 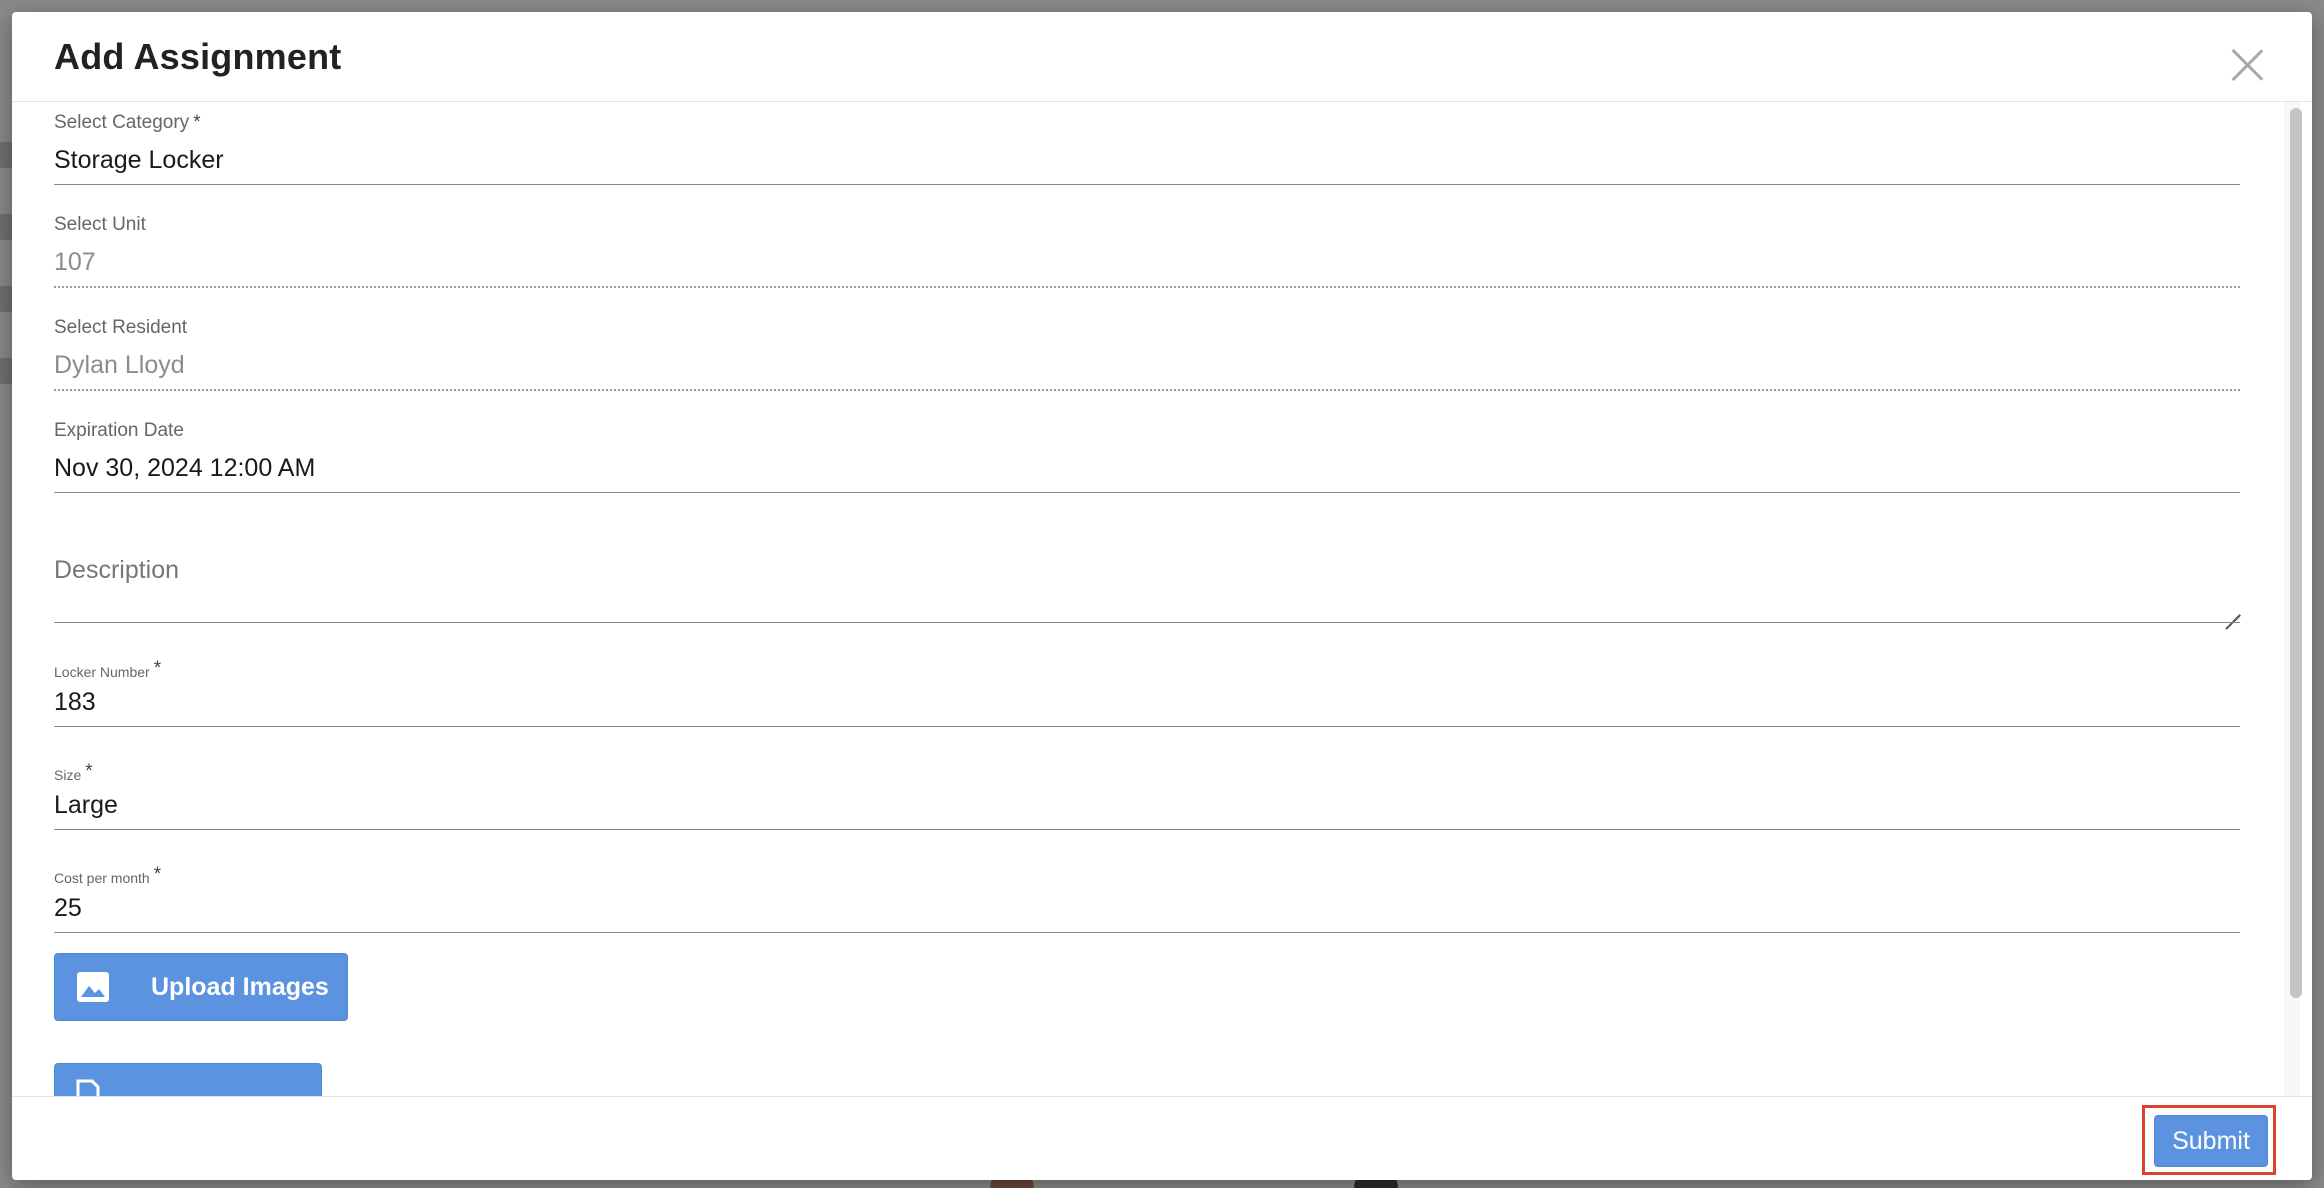 I want to click on unit-label: Select Unit, so click(x=100, y=224).